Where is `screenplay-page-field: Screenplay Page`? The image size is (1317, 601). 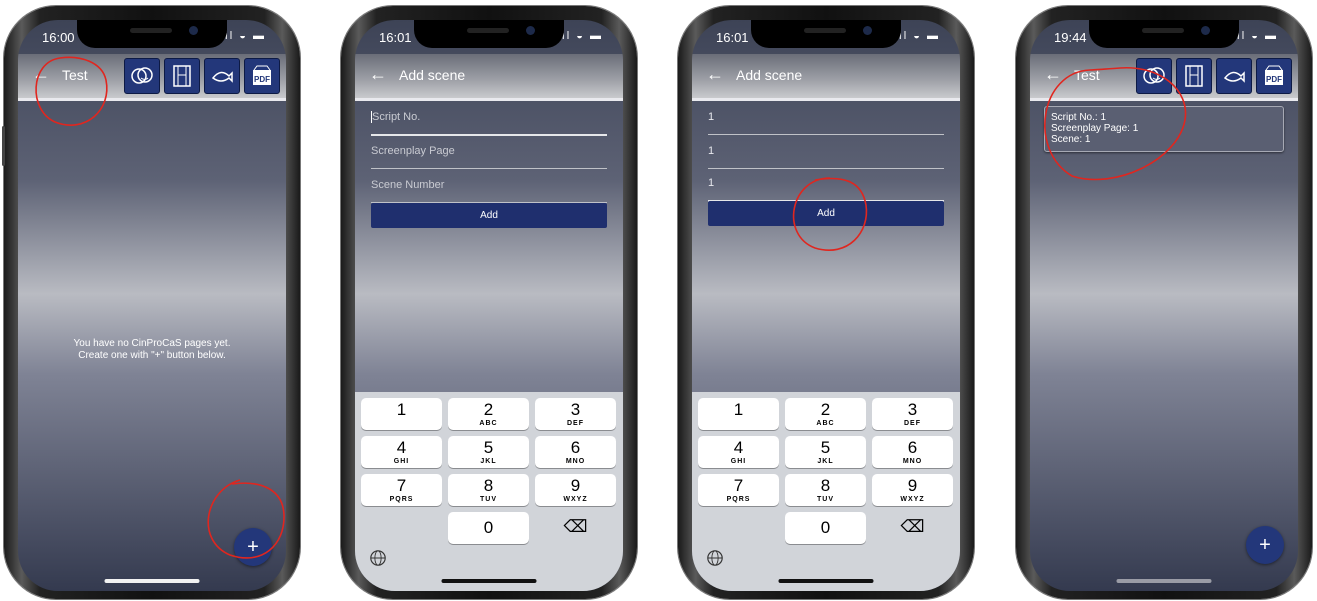 screenplay-page-field: Screenplay Page is located at coordinates (489, 151).